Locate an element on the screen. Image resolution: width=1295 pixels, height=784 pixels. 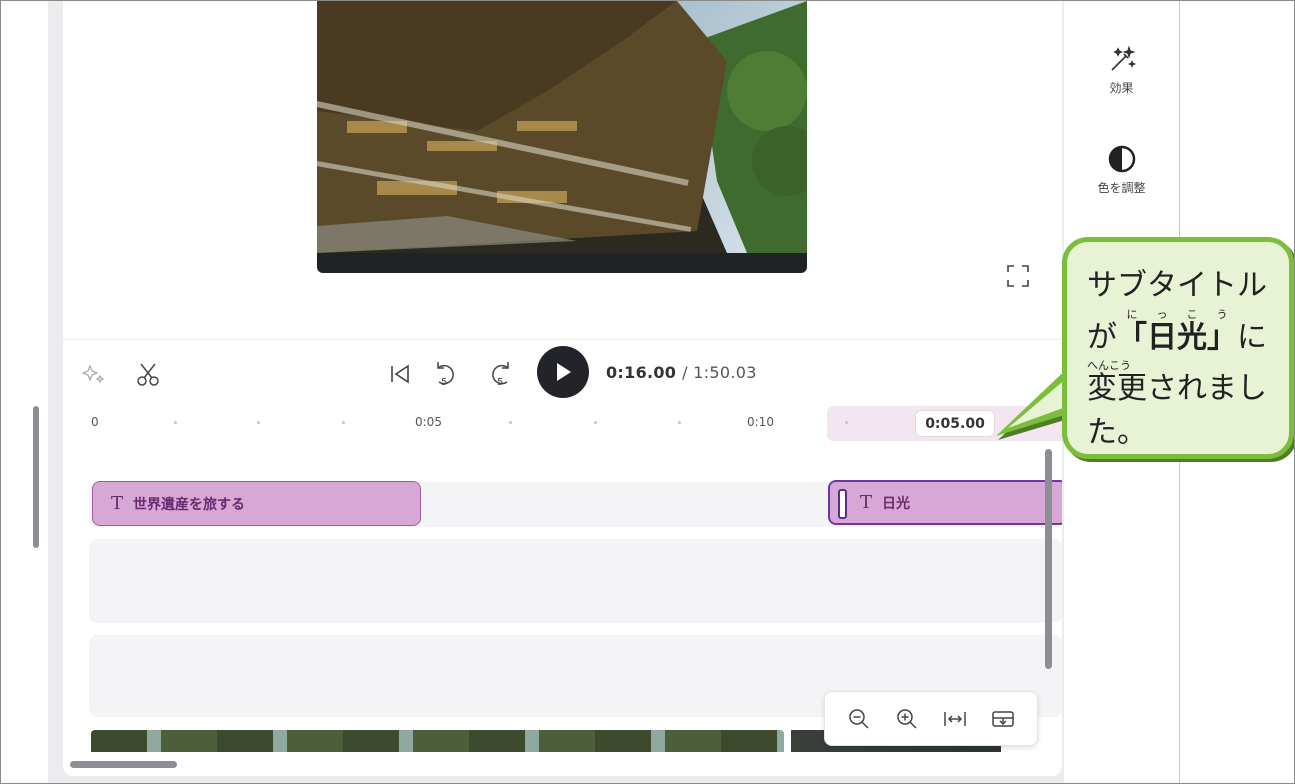
playhead-time-badge: 0:05.00 is located at coordinates (955, 423).